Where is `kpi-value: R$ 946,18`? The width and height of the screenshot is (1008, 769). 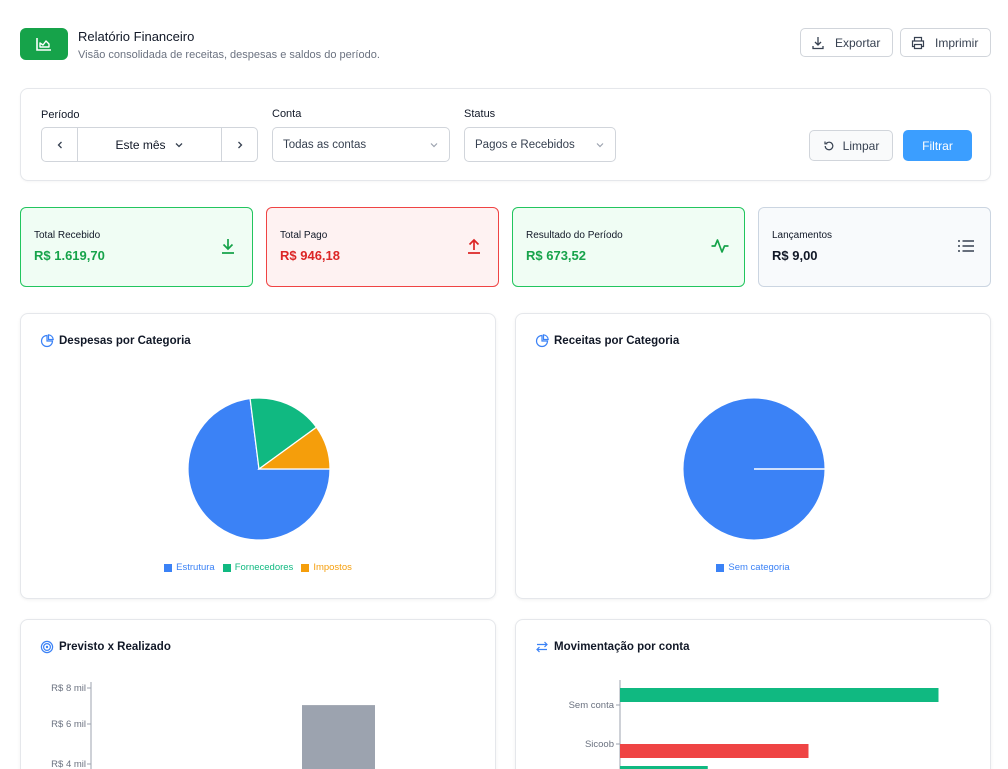
kpi-value: R$ 946,18 is located at coordinates (310, 255).